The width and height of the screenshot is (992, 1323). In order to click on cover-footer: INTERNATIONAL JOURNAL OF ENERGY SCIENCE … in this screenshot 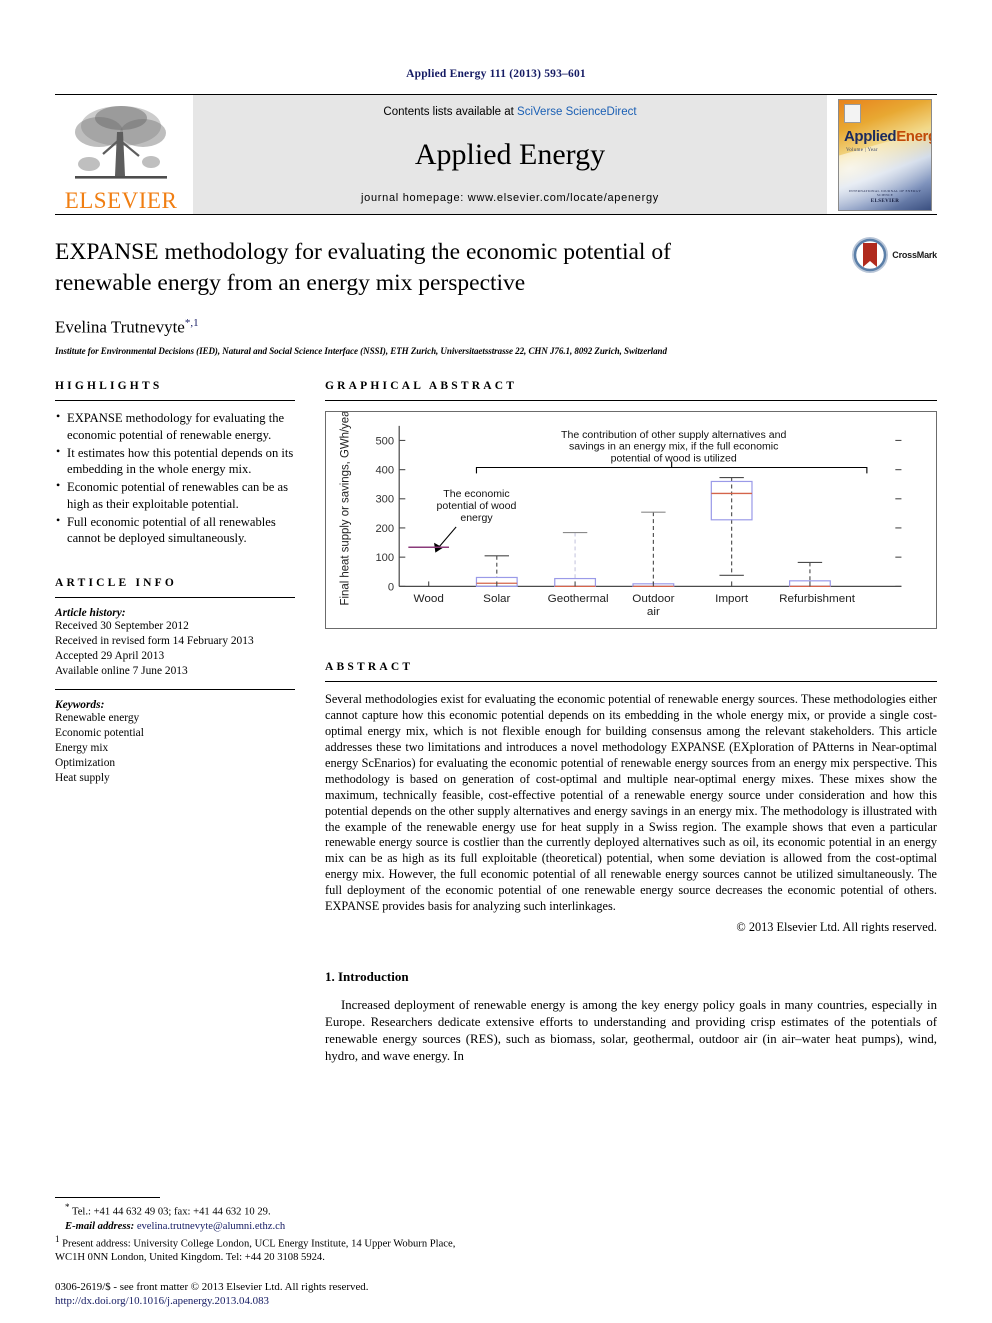, I will do `click(885, 196)`.